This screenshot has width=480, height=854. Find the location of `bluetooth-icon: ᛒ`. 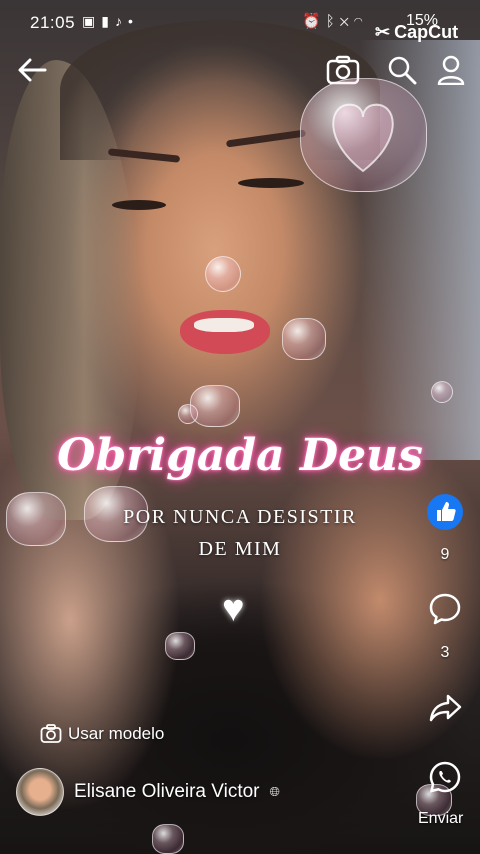

bluetooth-icon: ᛒ is located at coordinates (332, 21).